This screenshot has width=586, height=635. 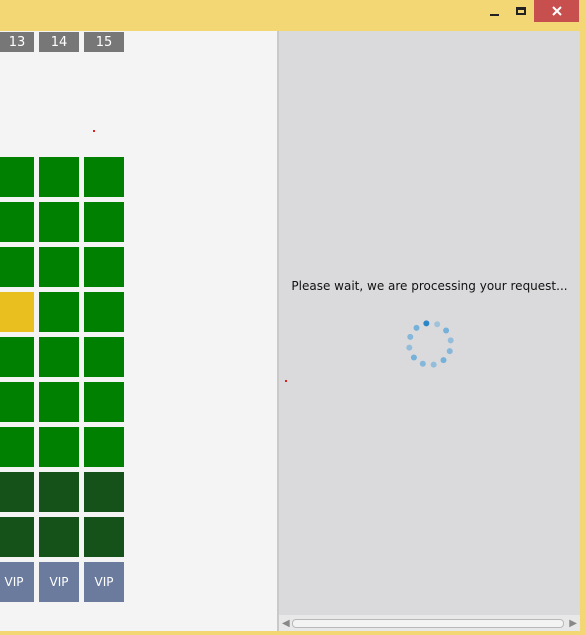 I want to click on seat-selected, so click(x=17, y=312).